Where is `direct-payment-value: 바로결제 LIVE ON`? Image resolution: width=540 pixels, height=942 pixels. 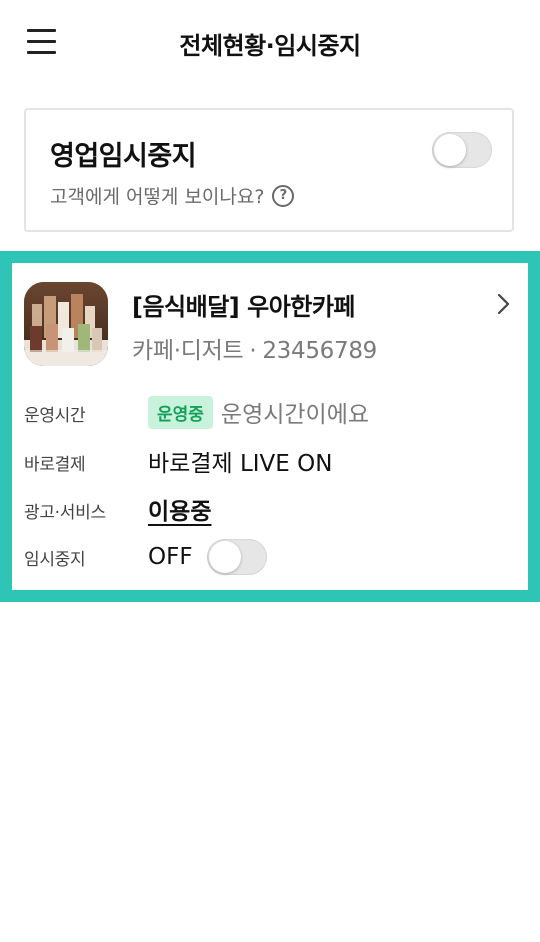 direct-payment-value: 바로결제 LIVE ON is located at coordinates (240, 464).